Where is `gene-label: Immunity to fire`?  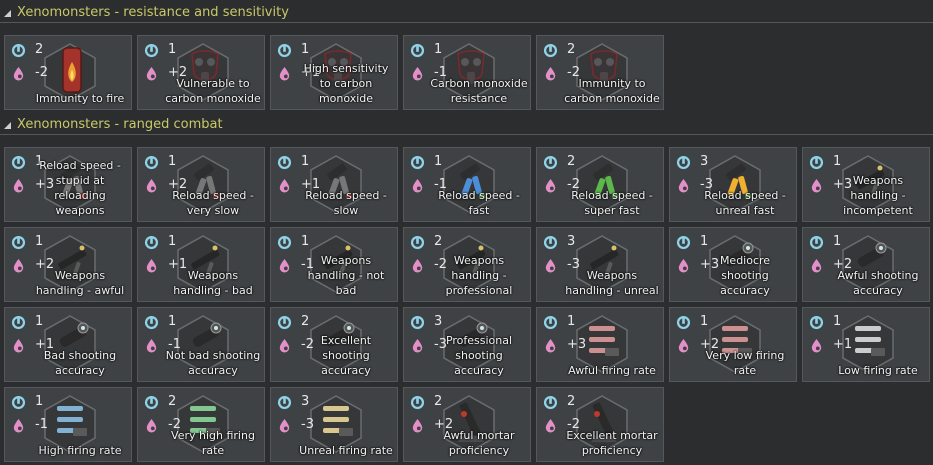
gene-label: Immunity to fire is located at coordinates (80, 98).